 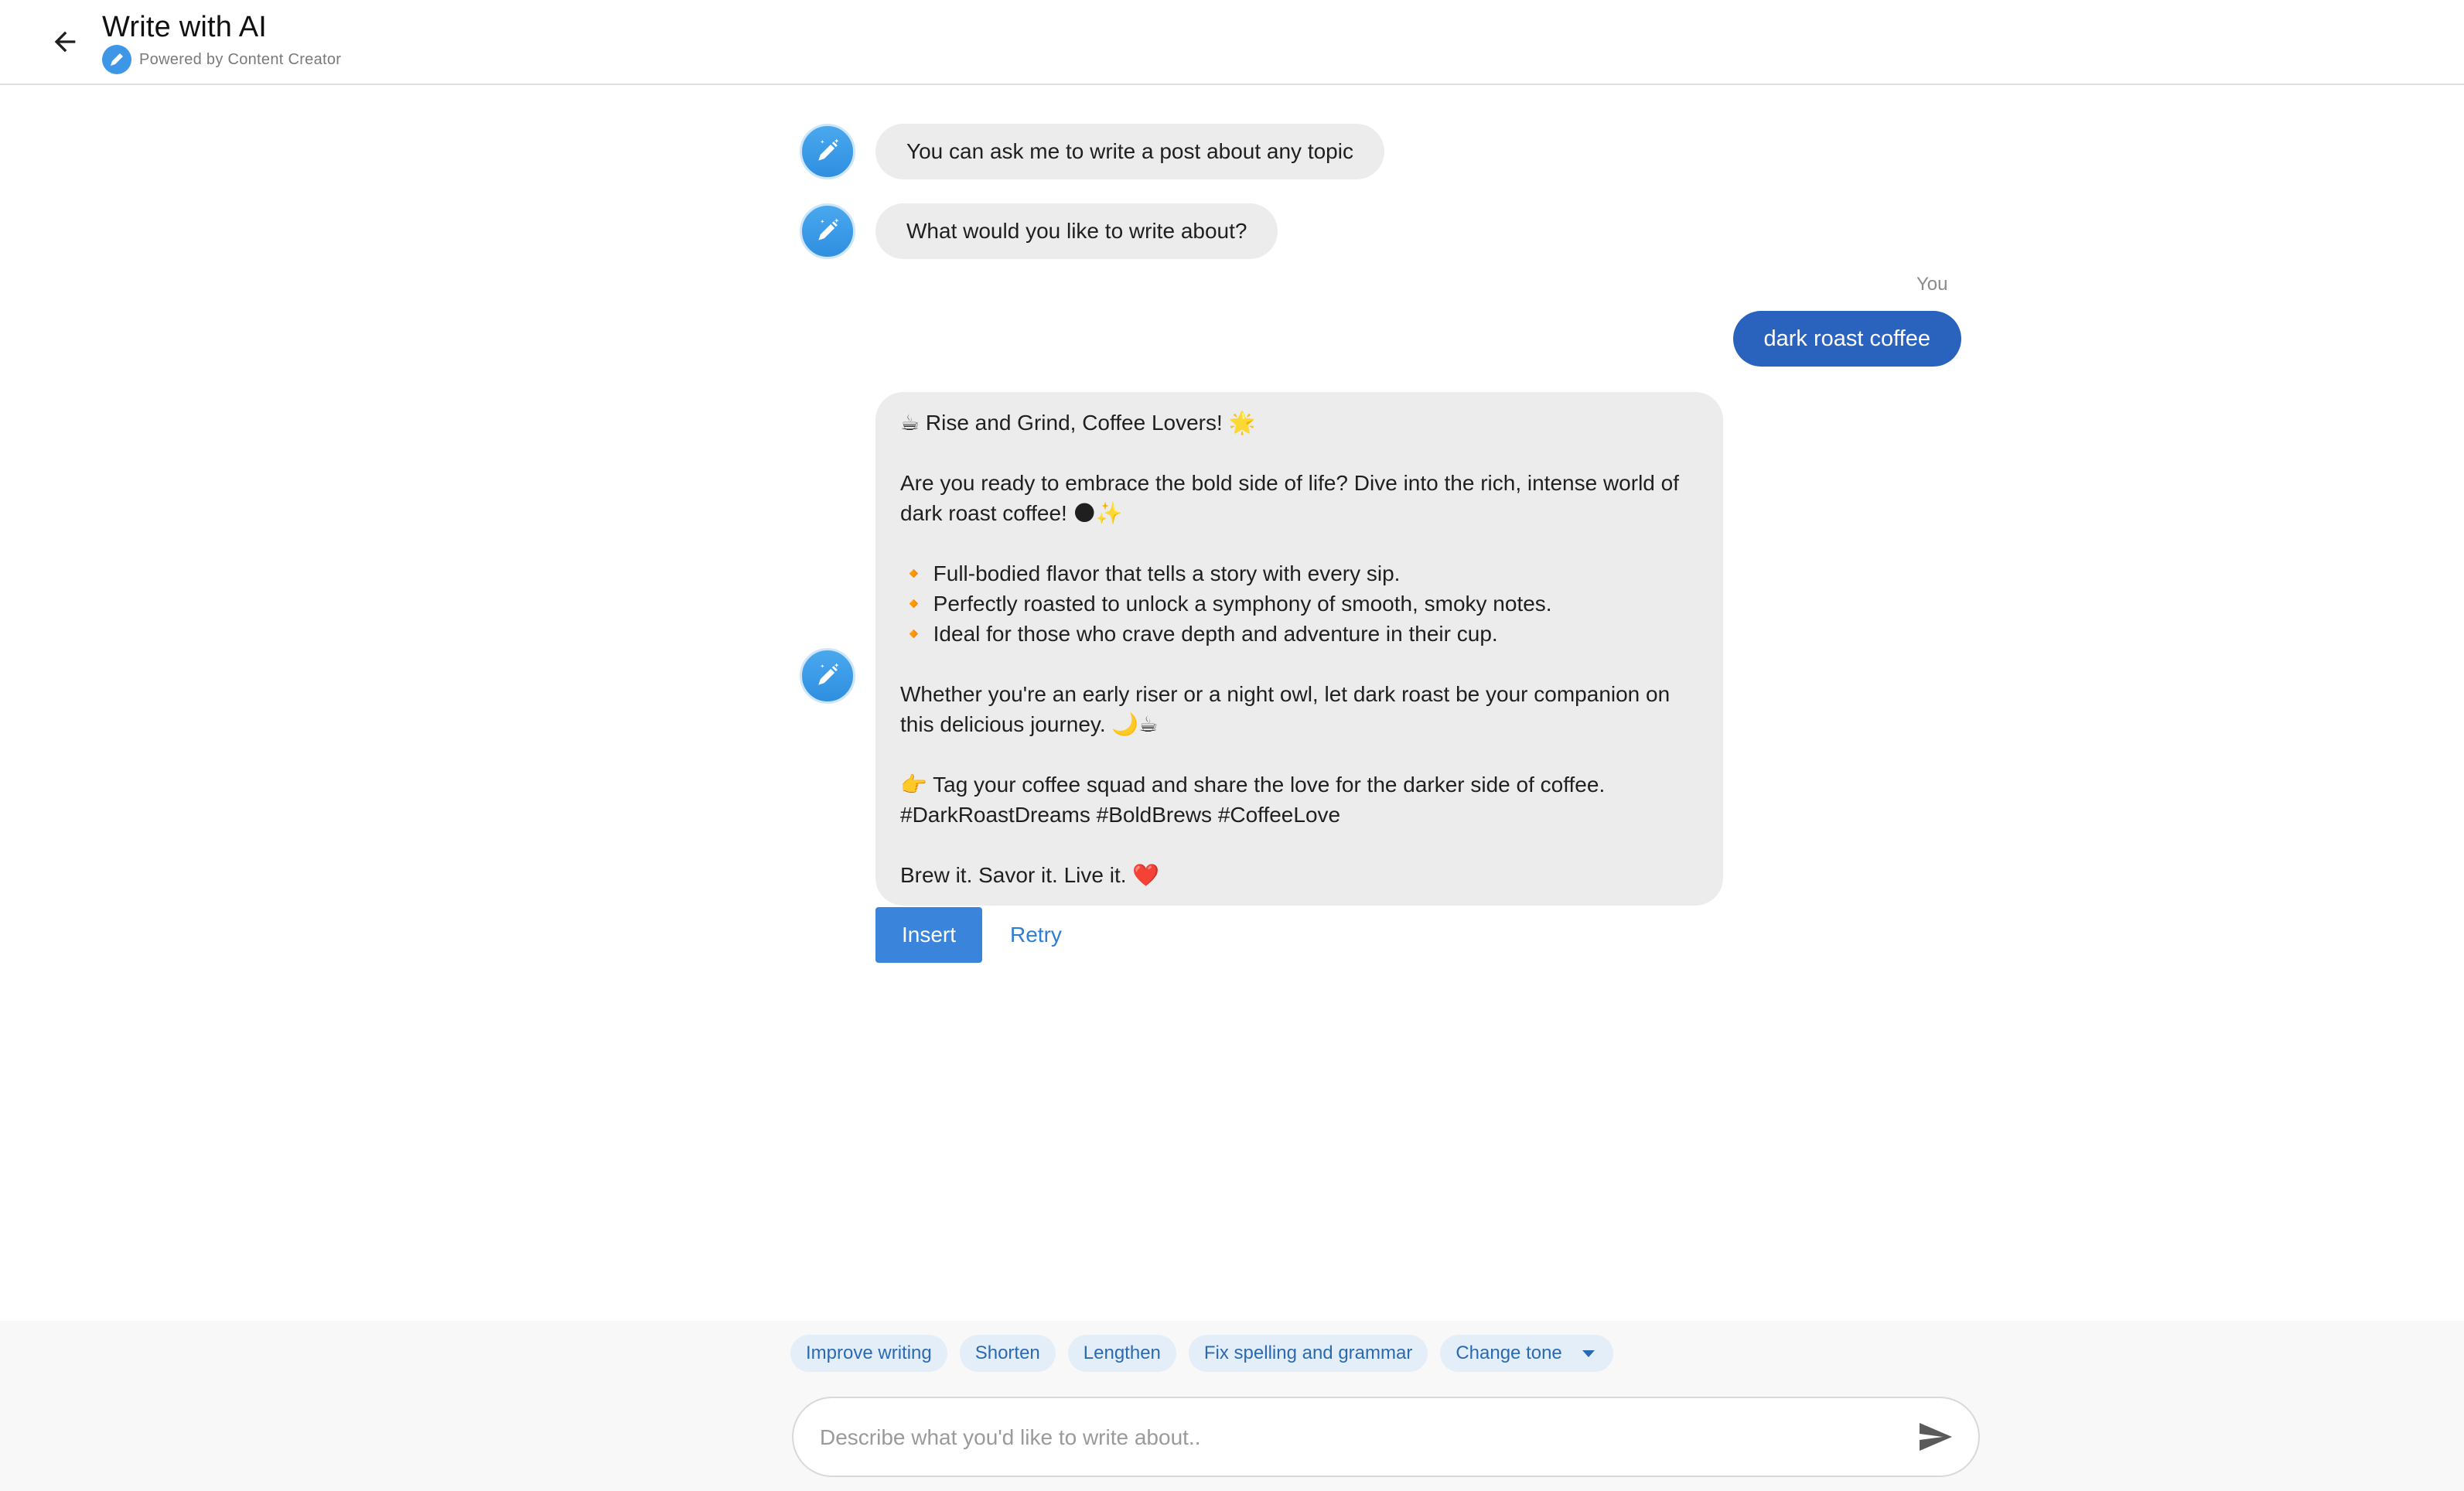 What do you see at coordinates (1078, 423) in the screenshot?
I see `response-line: ☕ Rise and Grind, Coffee Lovers! 🌟` at bounding box center [1078, 423].